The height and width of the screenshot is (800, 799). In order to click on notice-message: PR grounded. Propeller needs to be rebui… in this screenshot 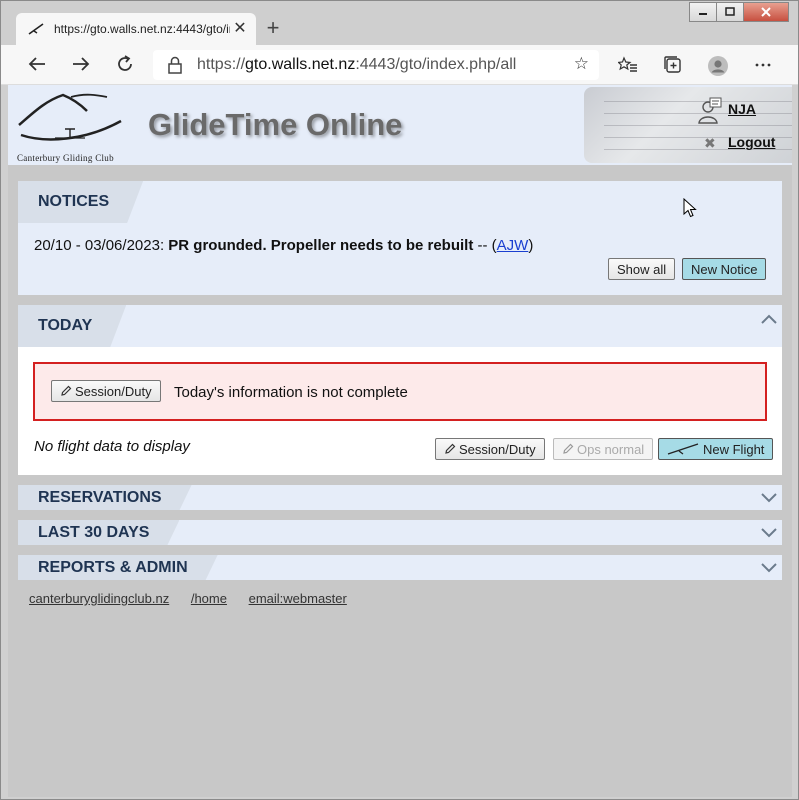, I will do `click(321, 245)`.